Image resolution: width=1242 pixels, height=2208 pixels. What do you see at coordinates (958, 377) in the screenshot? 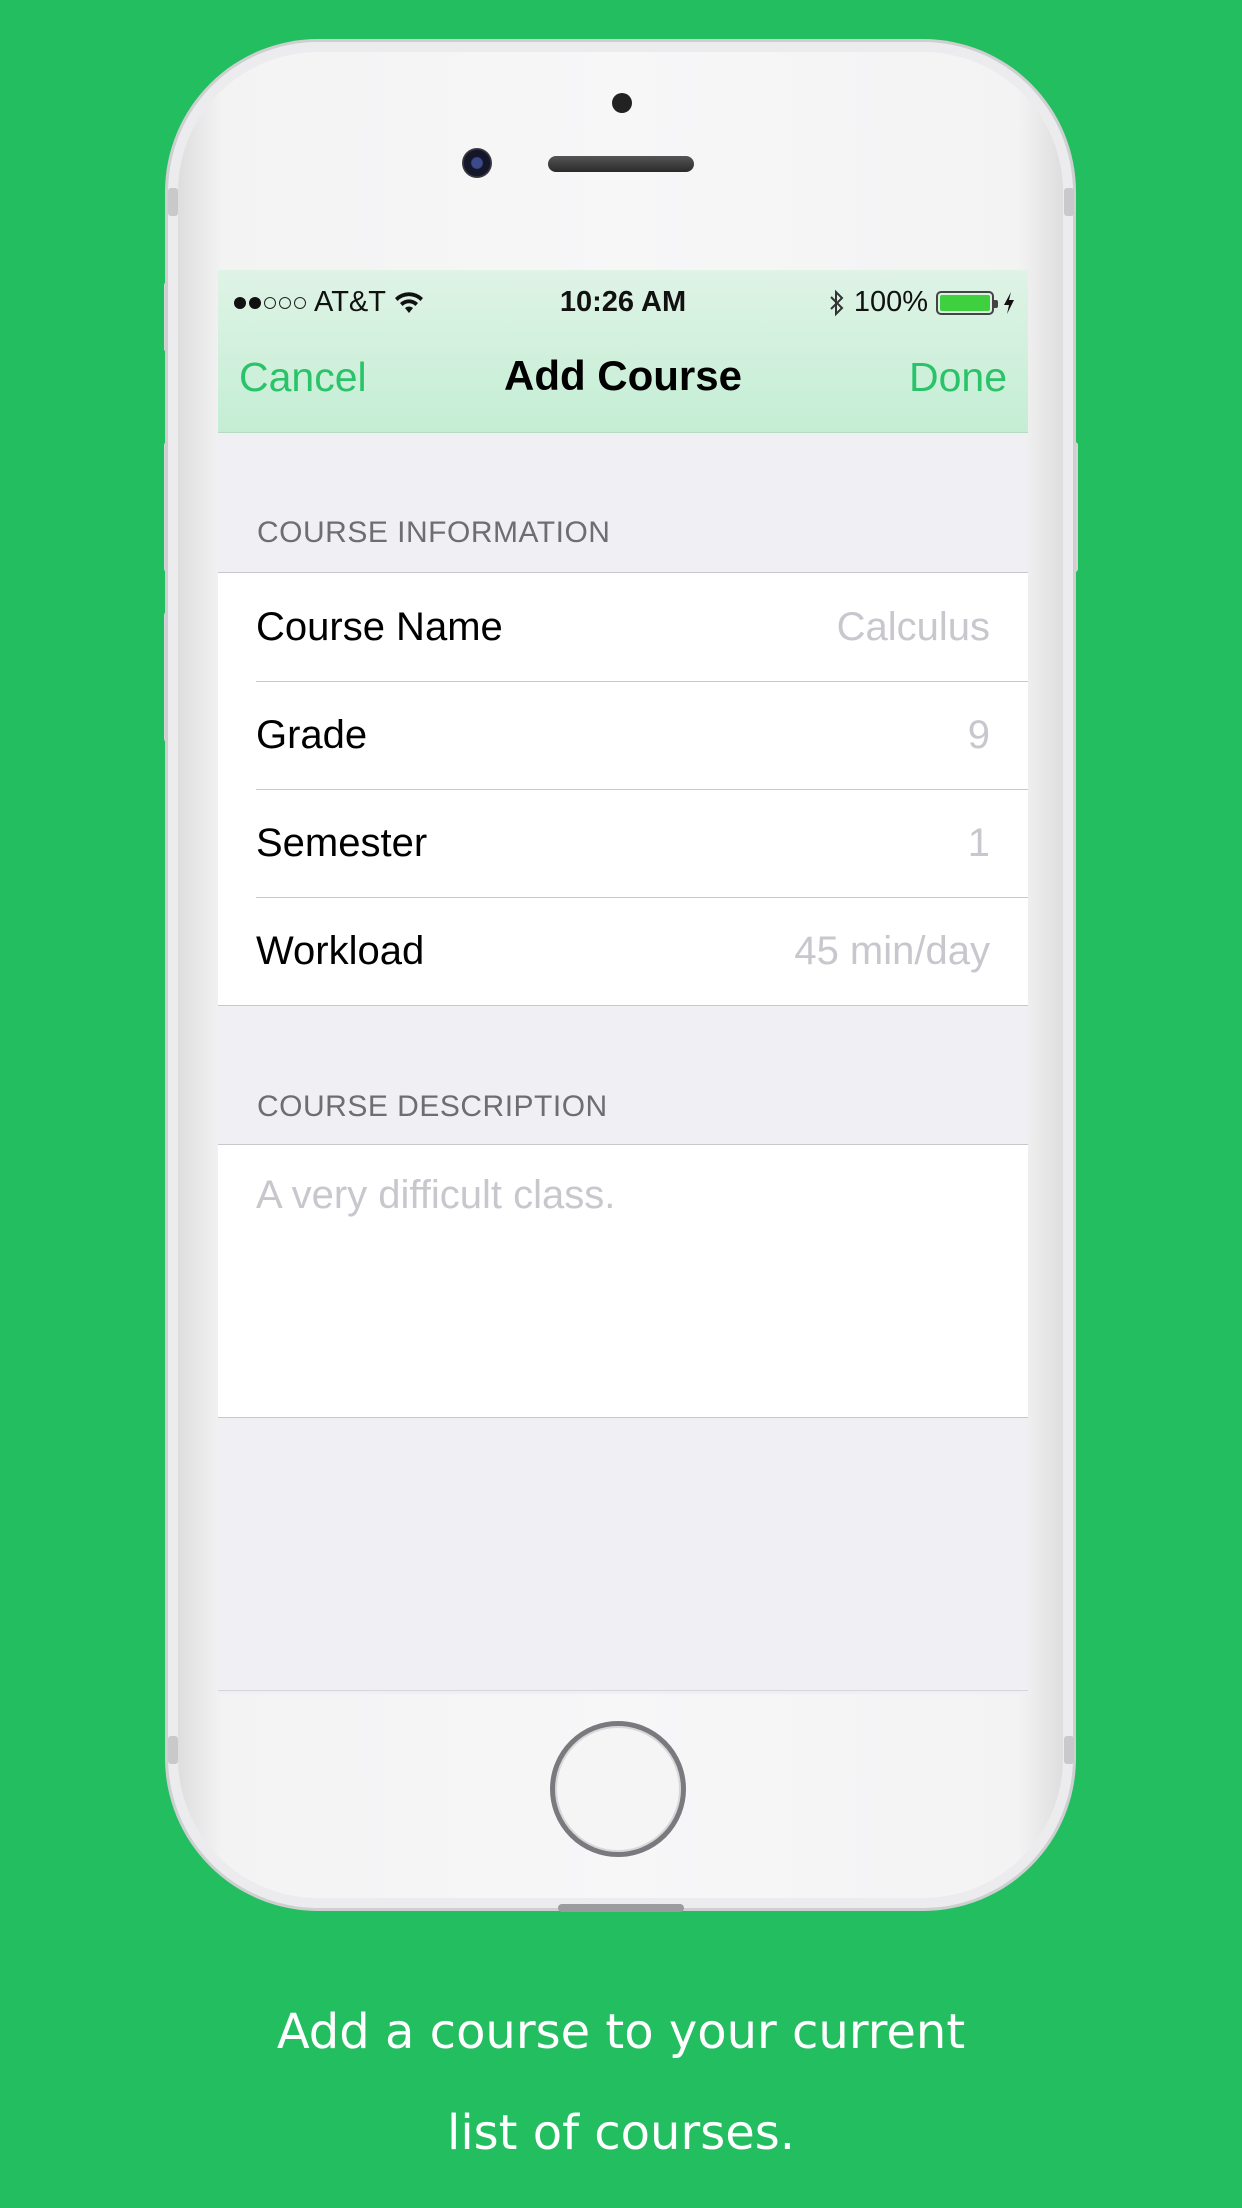
I see `done-button: Done` at bounding box center [958, 377].